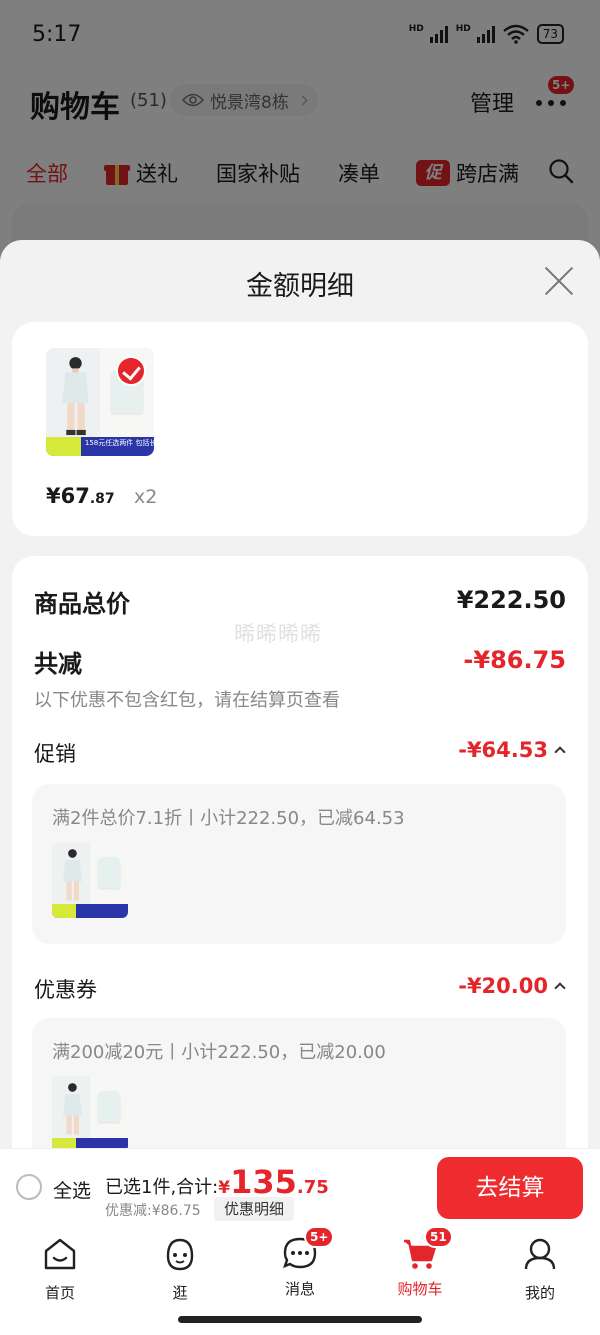 Image resolution: width=600 pixels, height=1335 pixels. Describe the element at coordinates (60, 1254) in the screenshot. I see `home-icon` at that location.